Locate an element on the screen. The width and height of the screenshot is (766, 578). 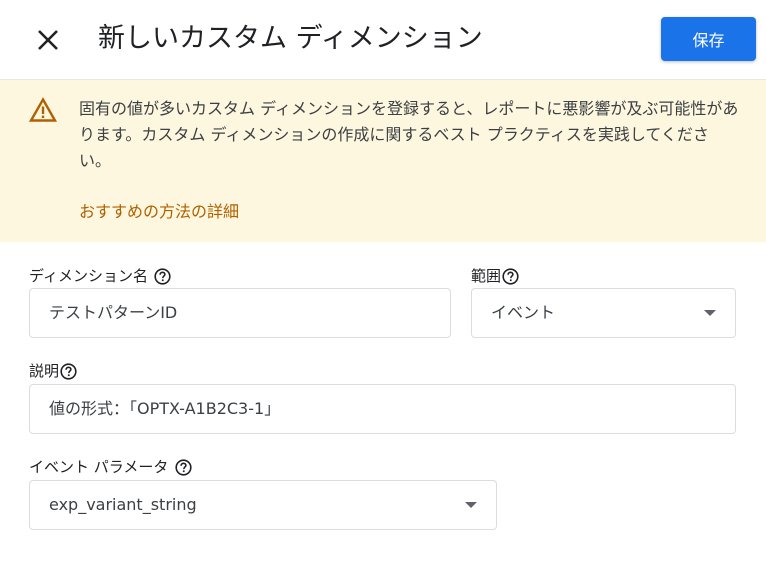
description-value: 値の形式：「OPTX-A1B2C3-1」 is located at coordinates (165, 408).